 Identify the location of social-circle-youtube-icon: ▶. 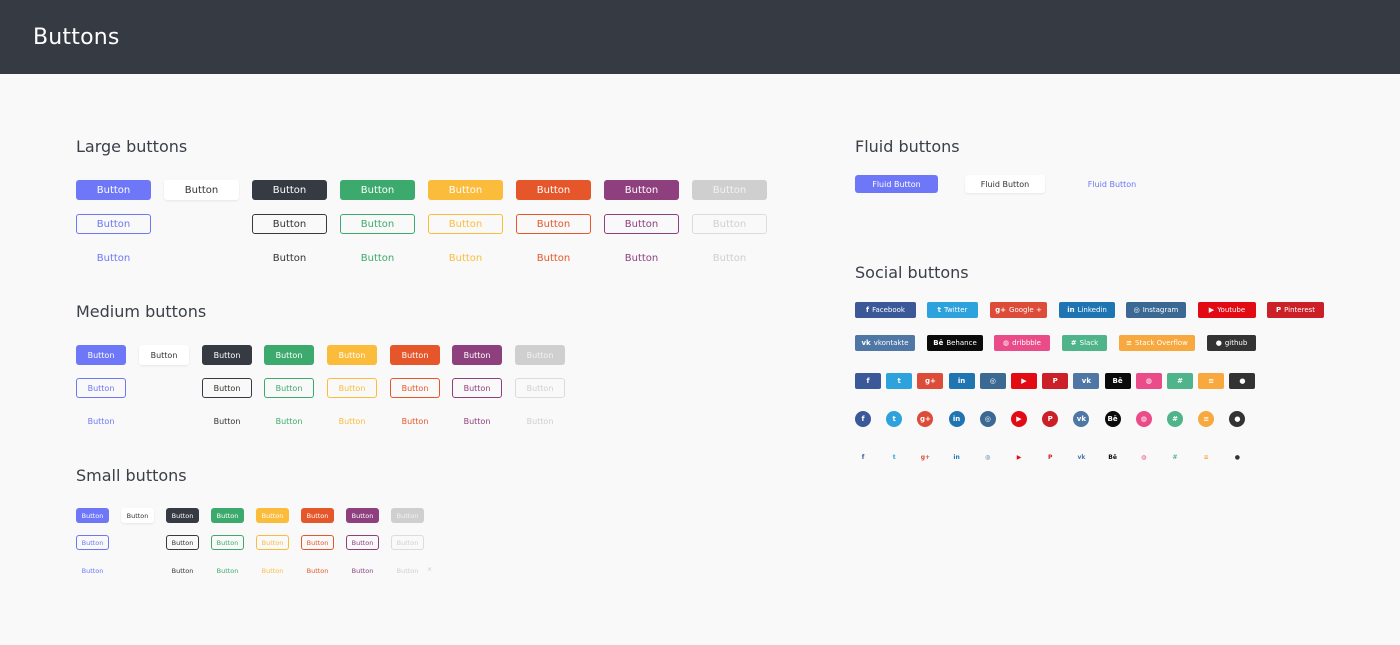
(1019, 419).